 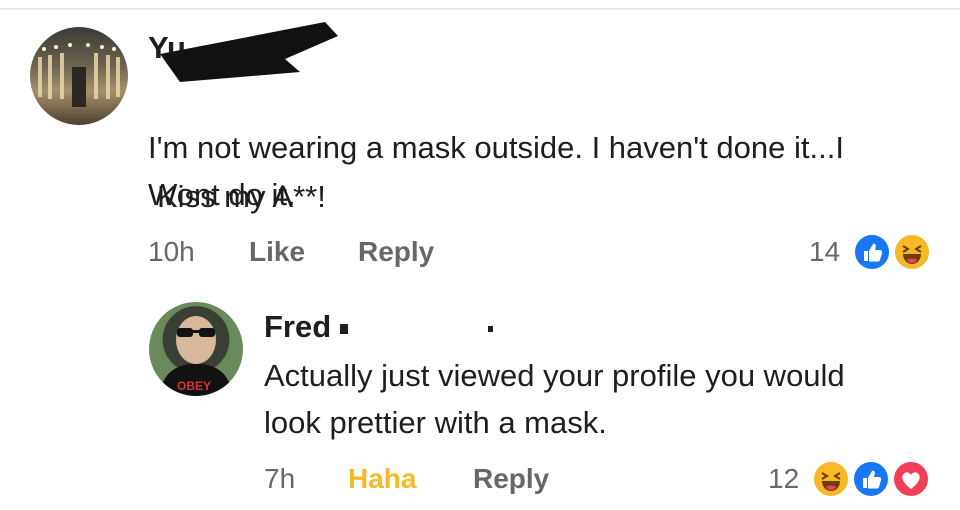 I want to click on reaction-count: 12, so click(x=784, y=478).